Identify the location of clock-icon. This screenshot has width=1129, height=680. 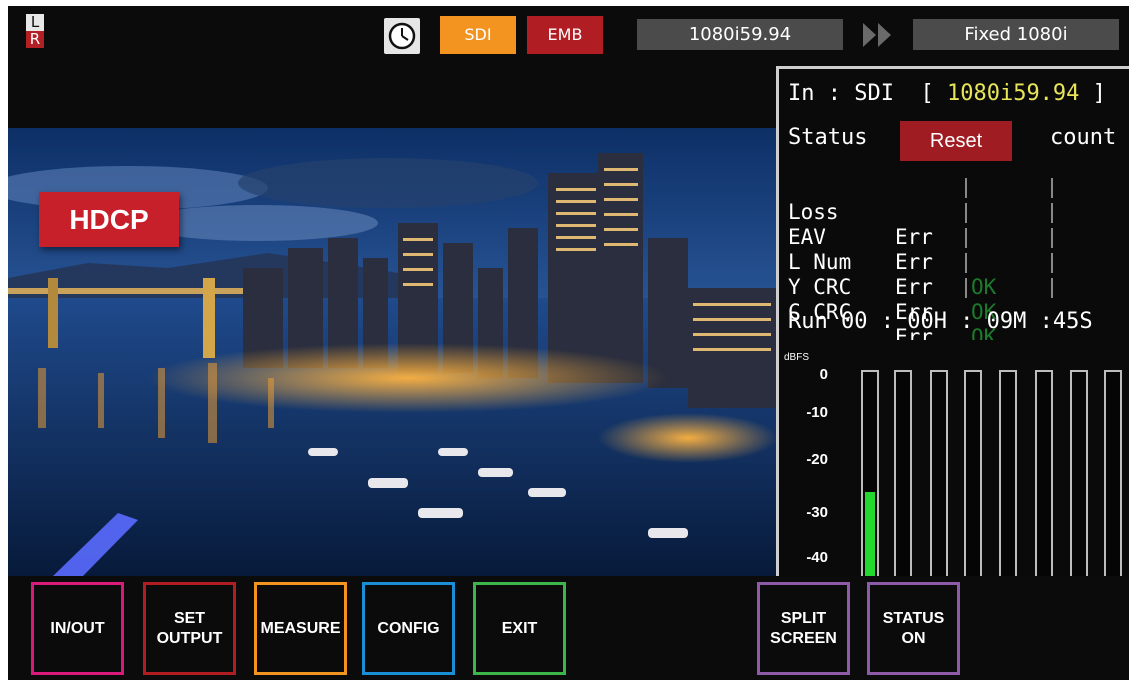
(402, 36).